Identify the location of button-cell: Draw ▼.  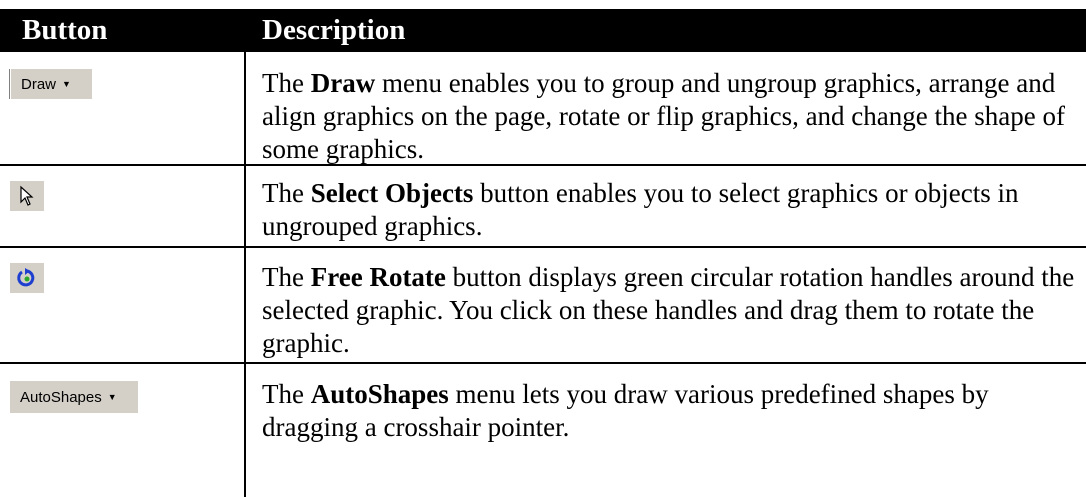
(122, 109).